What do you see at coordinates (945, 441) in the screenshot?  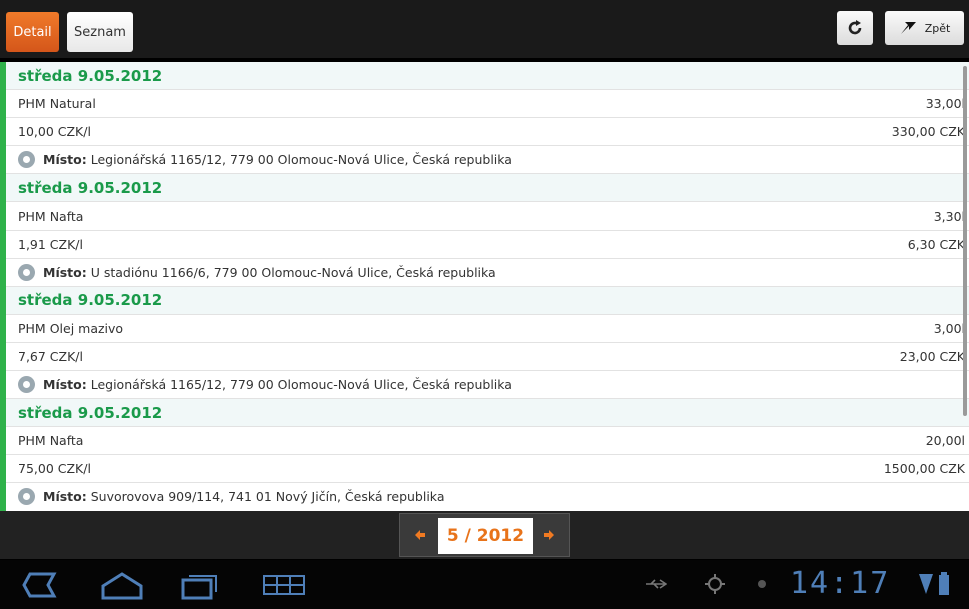 I see `item-quantity: 20,00l` at bounding box center [945, 441].